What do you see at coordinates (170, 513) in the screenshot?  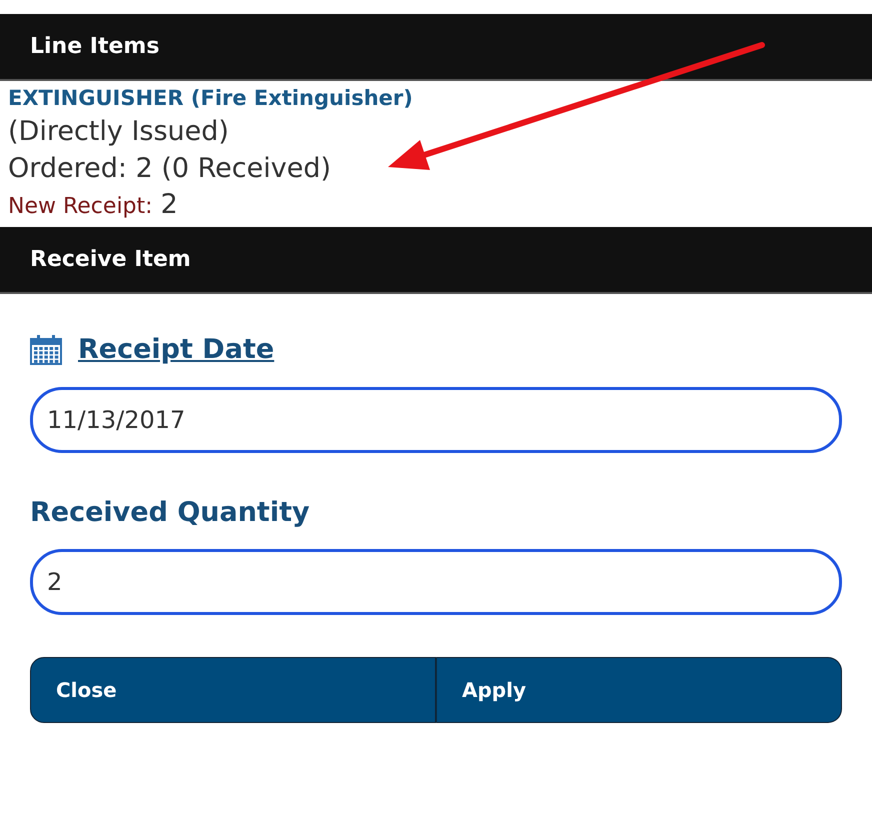 I see `field-label: Received Quantity` at bounding box center [170, 513].